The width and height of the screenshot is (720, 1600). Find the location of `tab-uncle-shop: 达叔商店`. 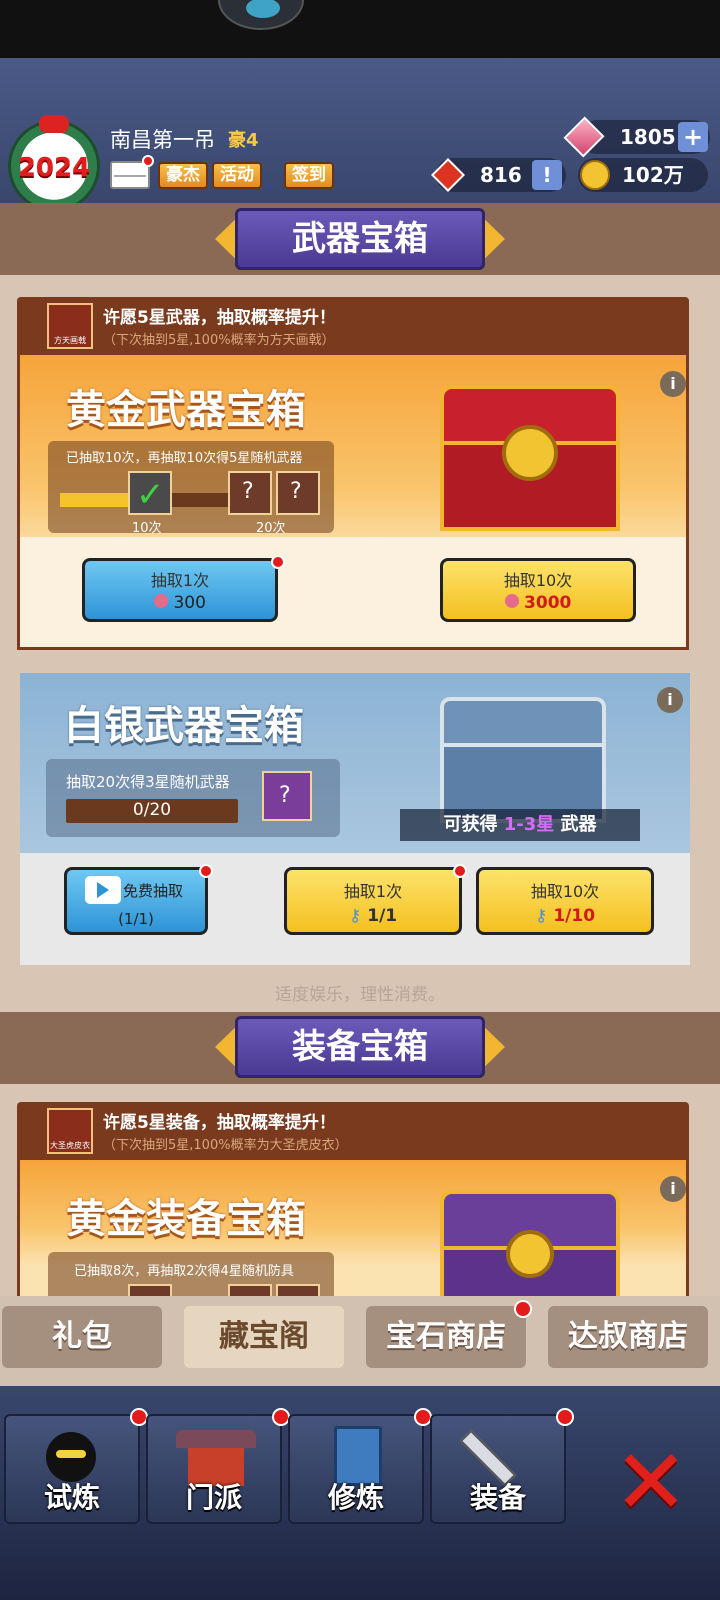

tab-uncle-shop: 达叔商店 is located at coordinates (628, 1337).